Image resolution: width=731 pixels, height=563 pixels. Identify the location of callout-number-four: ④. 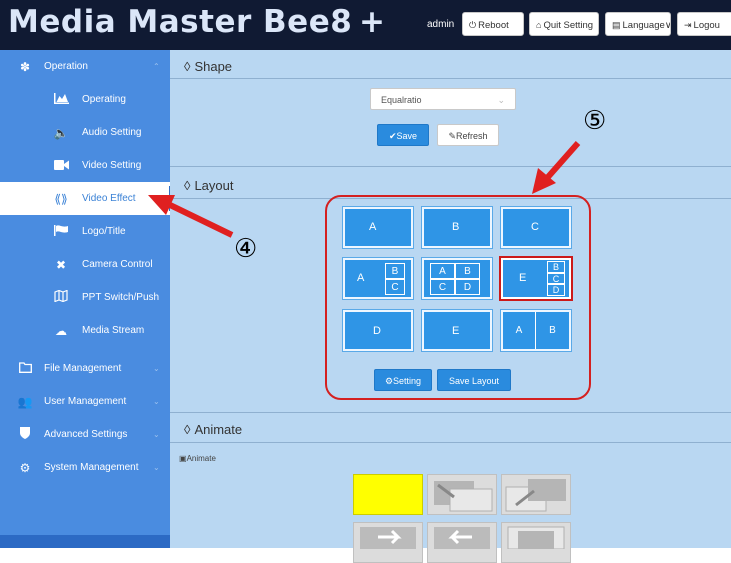
(246, 249).